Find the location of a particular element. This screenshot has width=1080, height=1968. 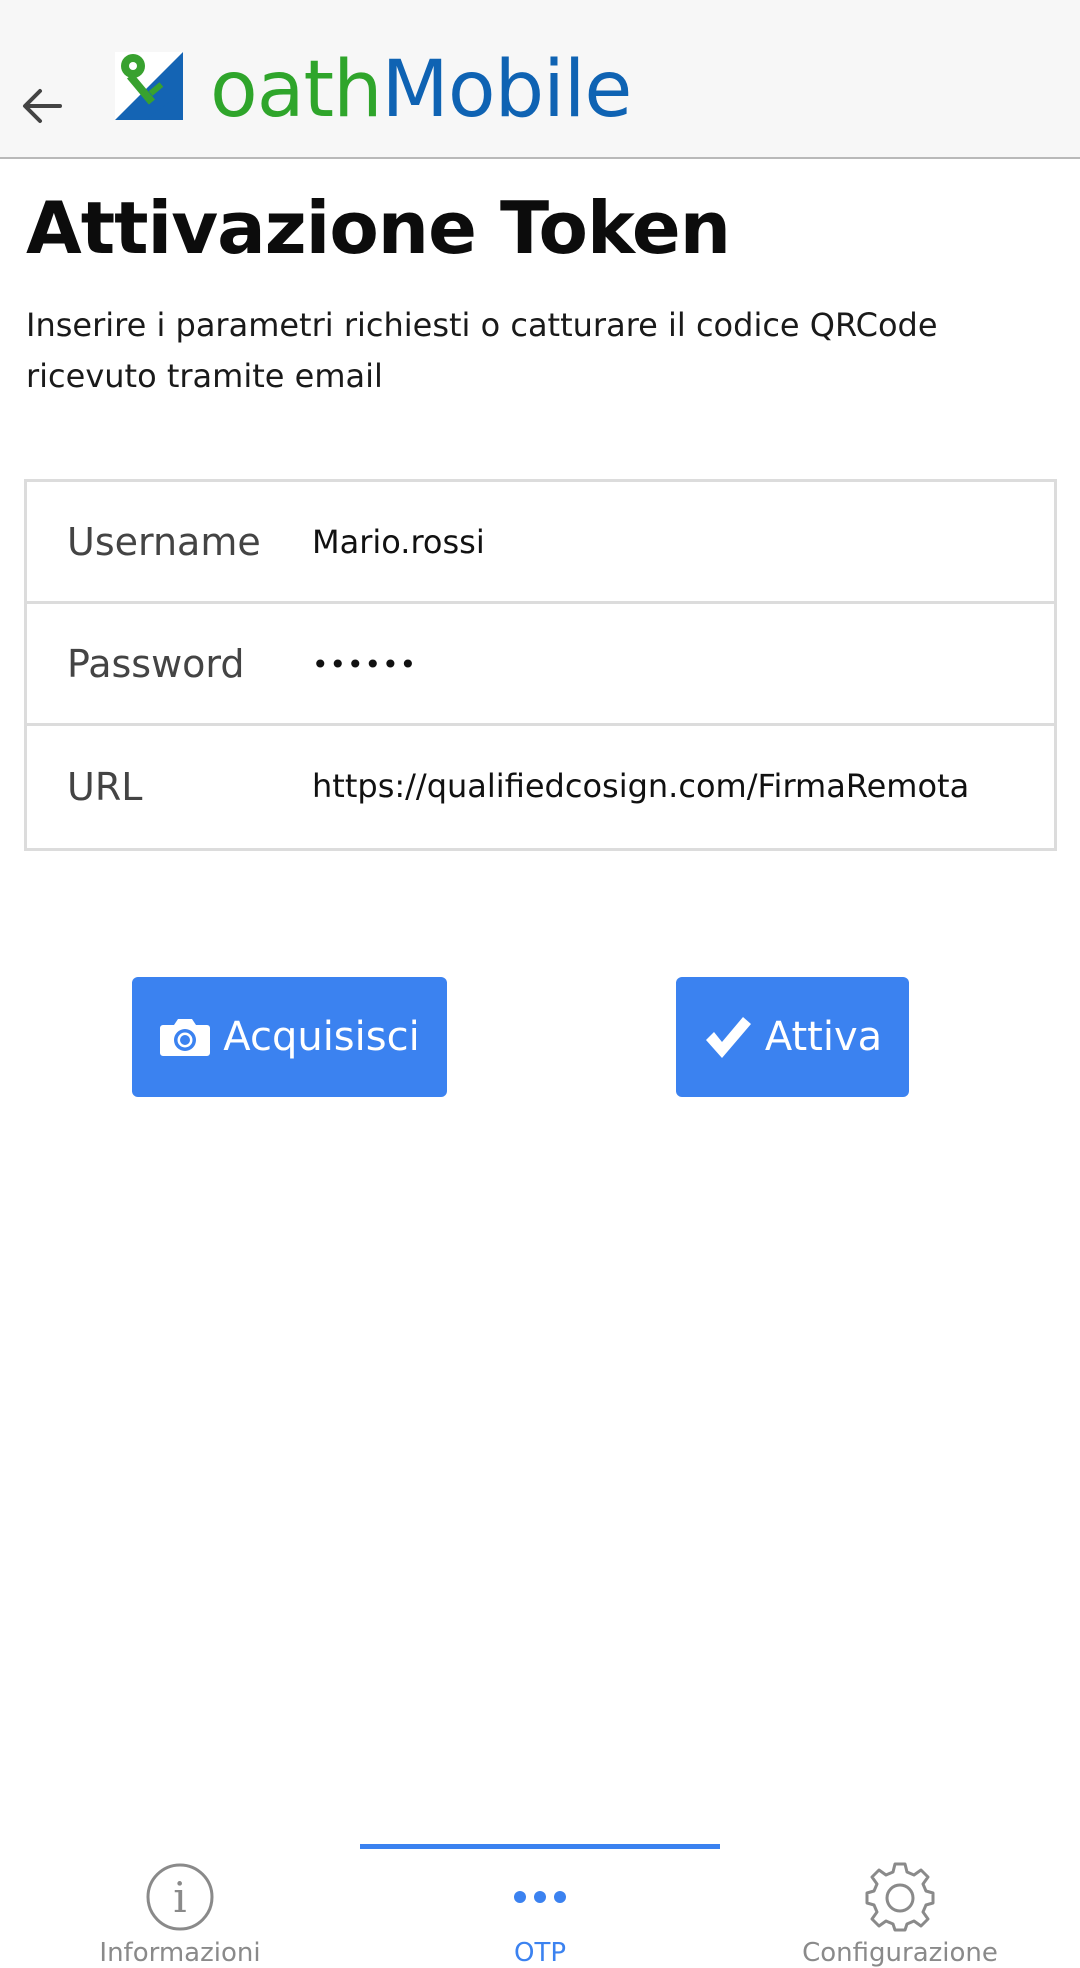

info-icon: i is located at coordinates (180, 1897).